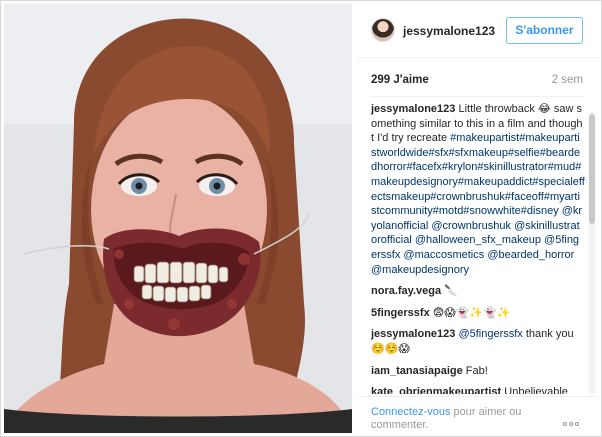  What do you see at coordinates (534, 390) in the screenshot?
I see `comment-text: Unbelievable` at bounding box center [534, 390].